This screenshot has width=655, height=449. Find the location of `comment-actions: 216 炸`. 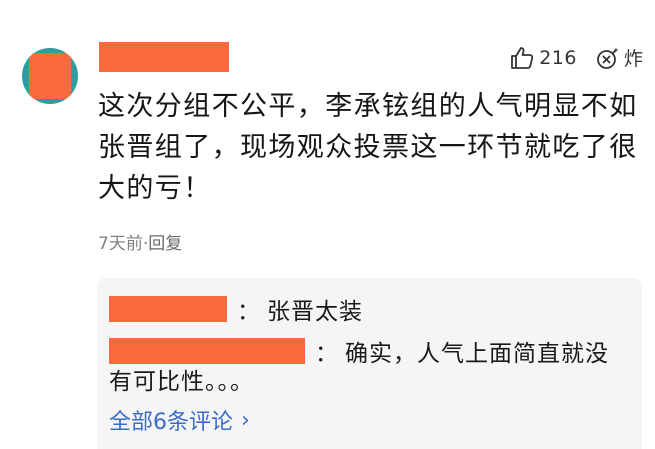

comment-actions: 216 炸 is located at coordinates (576, 57).